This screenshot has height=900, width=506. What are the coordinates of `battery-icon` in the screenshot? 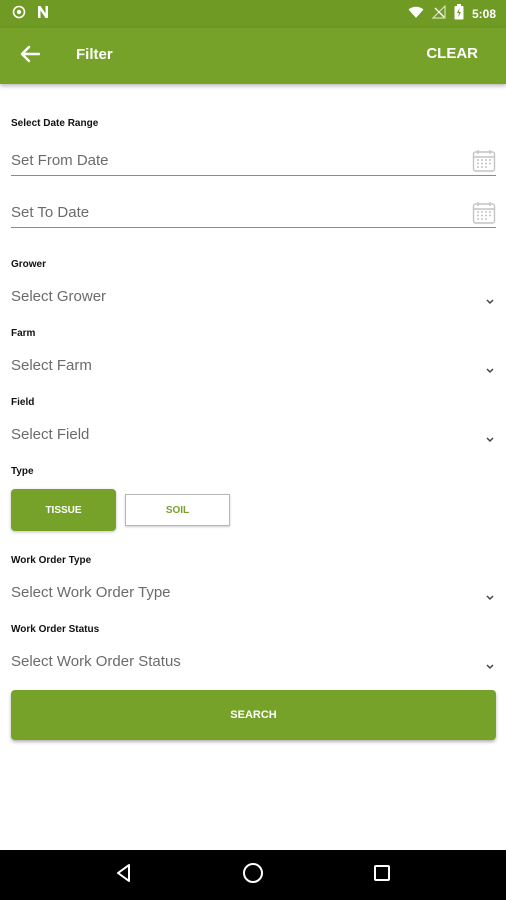 It's located at (459, 14).